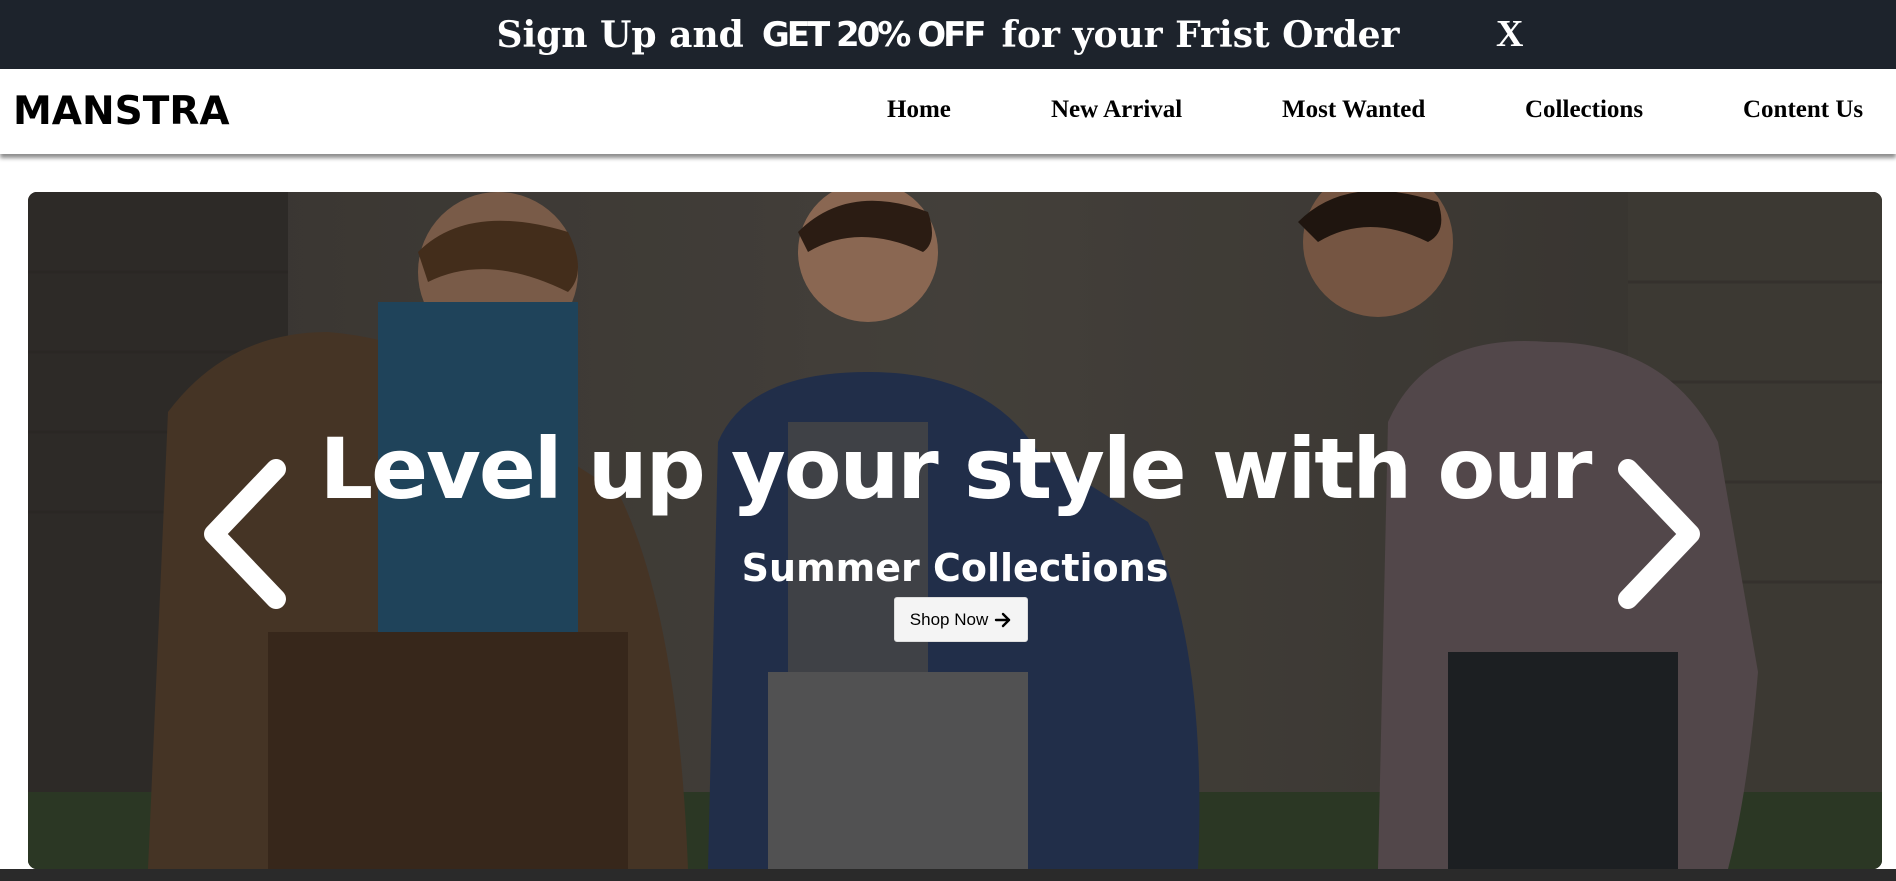 This screenshot has height=881, width=1896. I want to click on site-logo: MANSTRA, so click(121, 111).